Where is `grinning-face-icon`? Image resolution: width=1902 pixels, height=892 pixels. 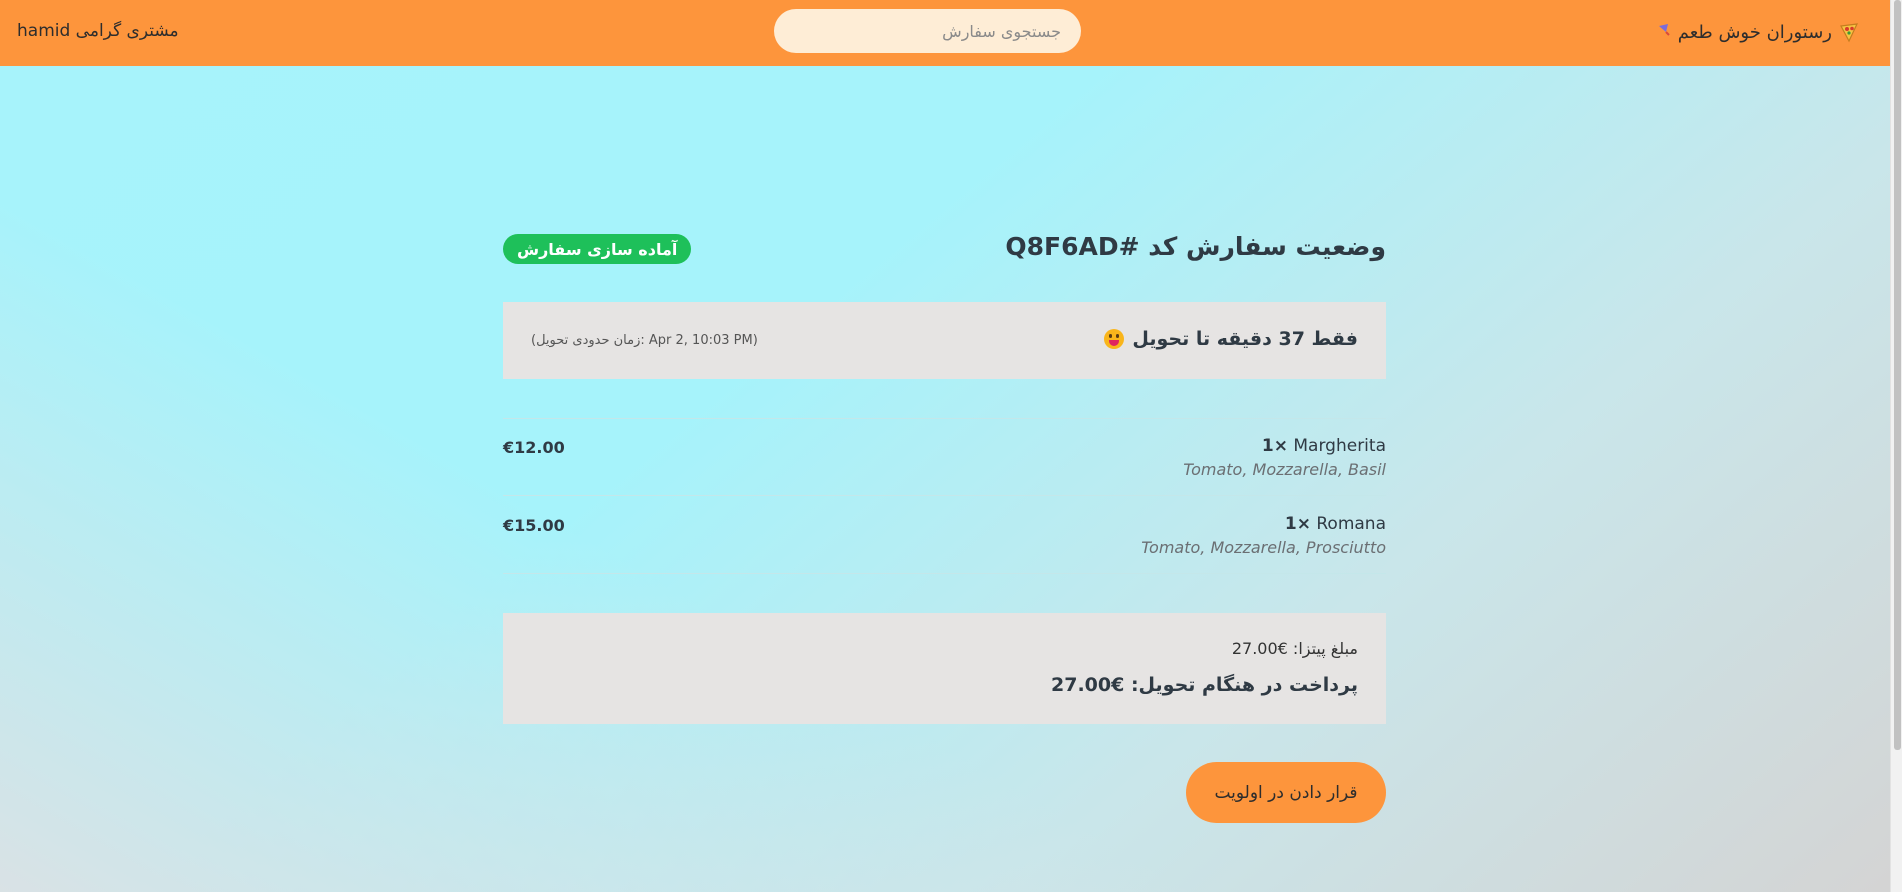 grinning-face-icon is located at coordinates (1114, 339).